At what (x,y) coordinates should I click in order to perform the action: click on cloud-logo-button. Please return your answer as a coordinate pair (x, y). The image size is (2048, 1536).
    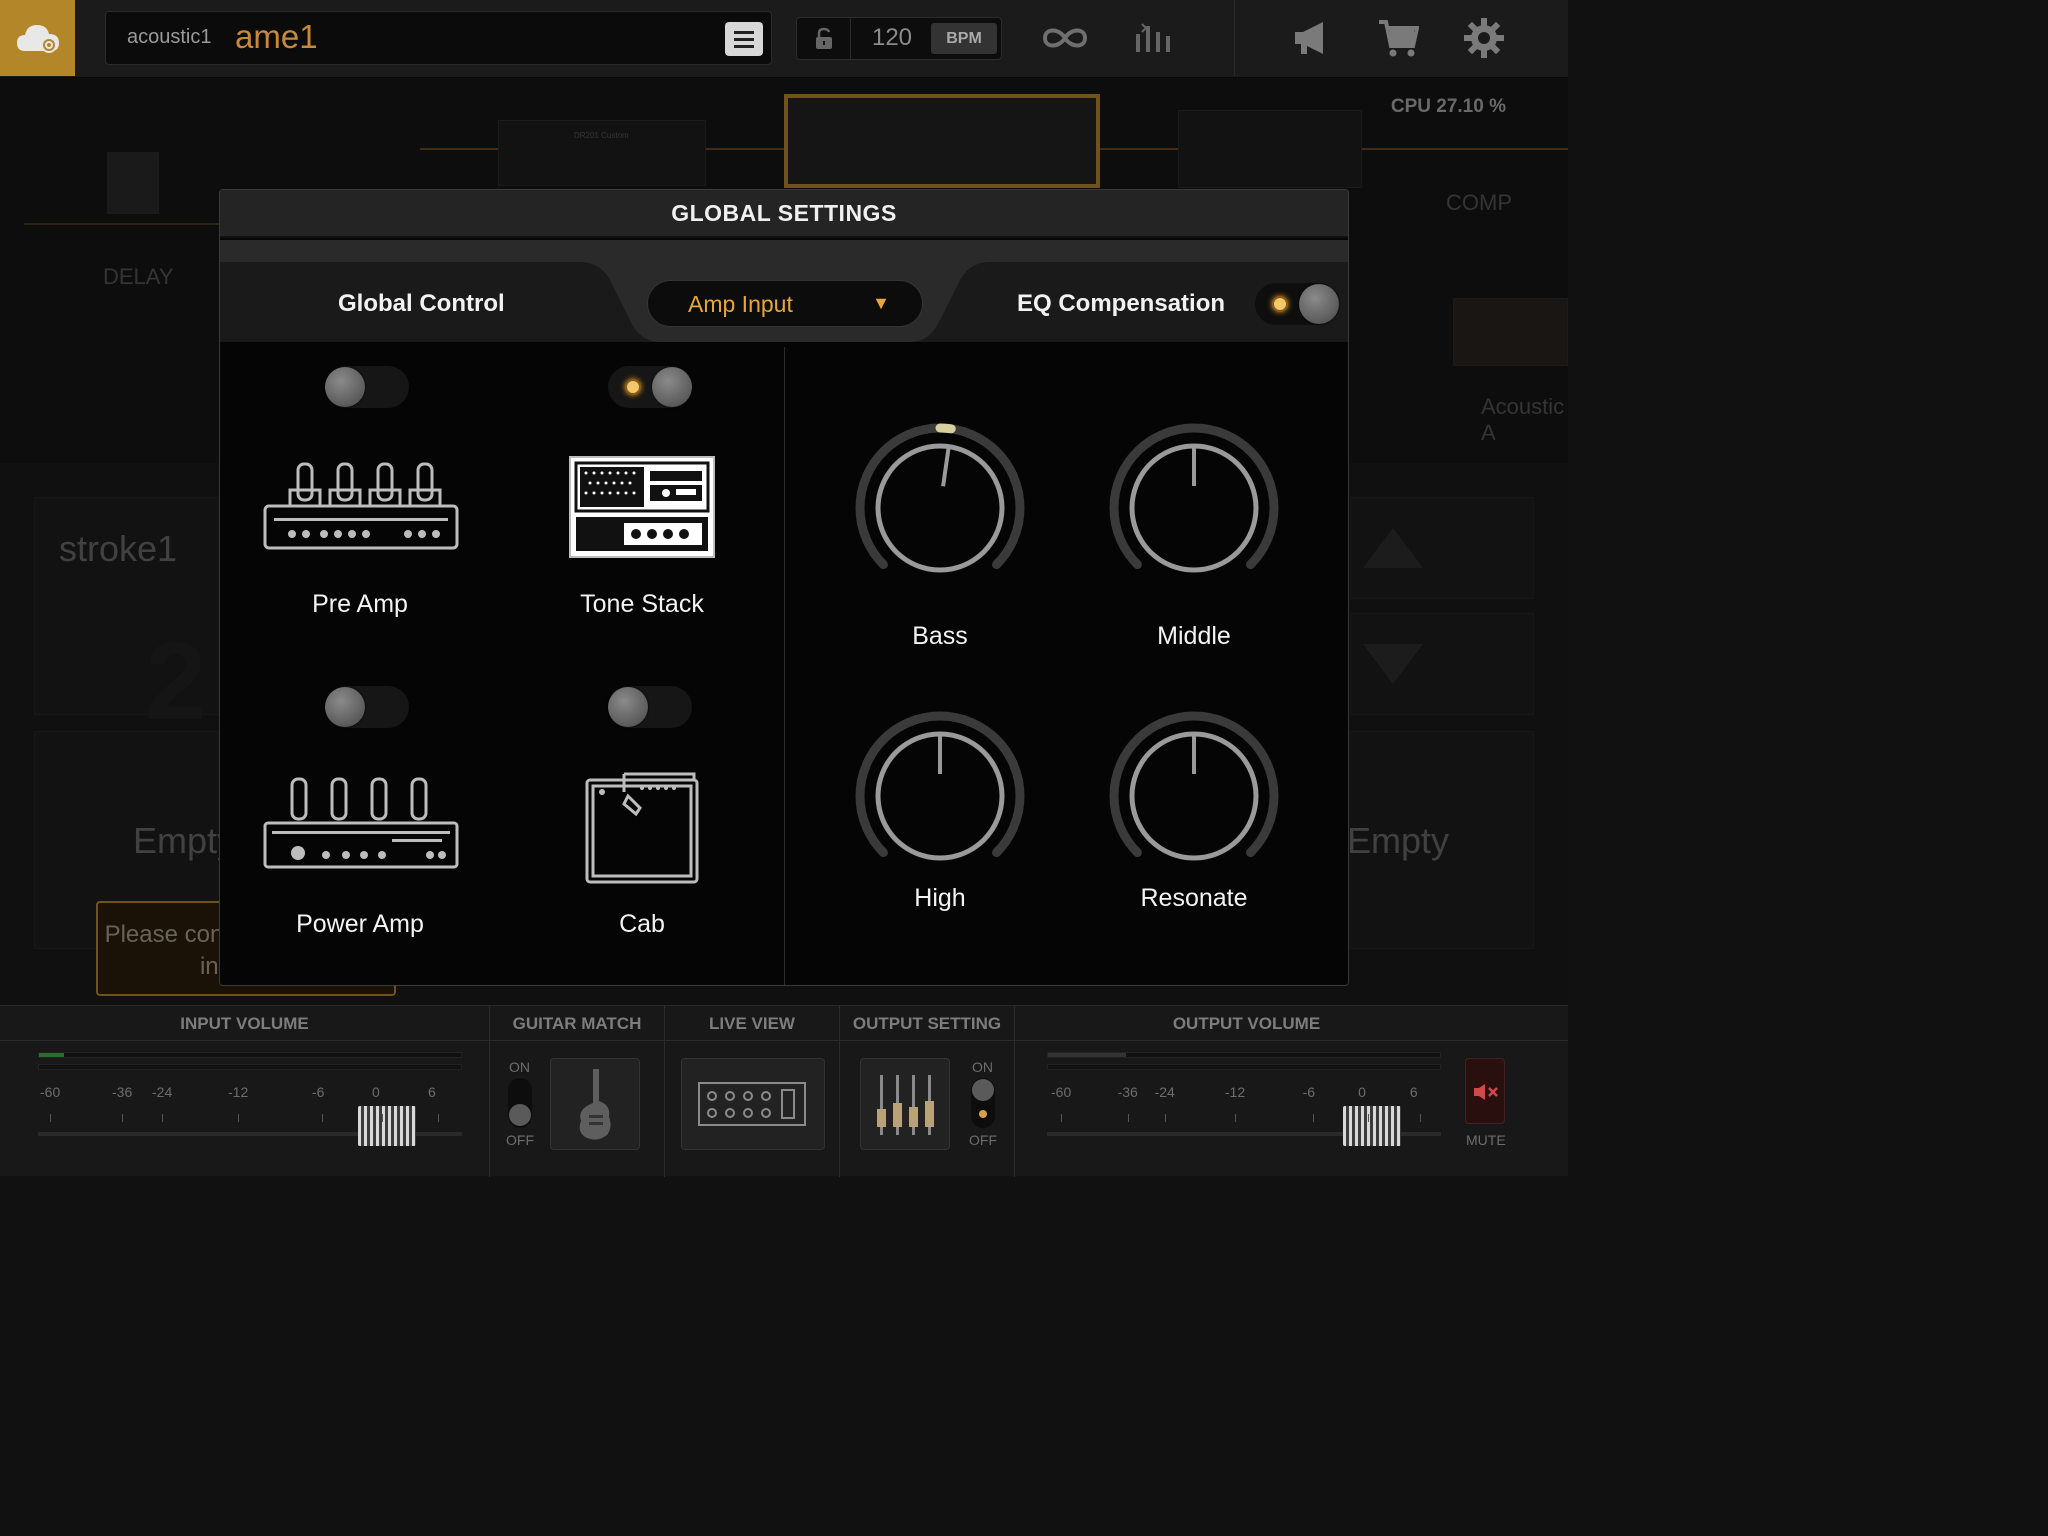
    Looking at the image, I should click on (37, 38).